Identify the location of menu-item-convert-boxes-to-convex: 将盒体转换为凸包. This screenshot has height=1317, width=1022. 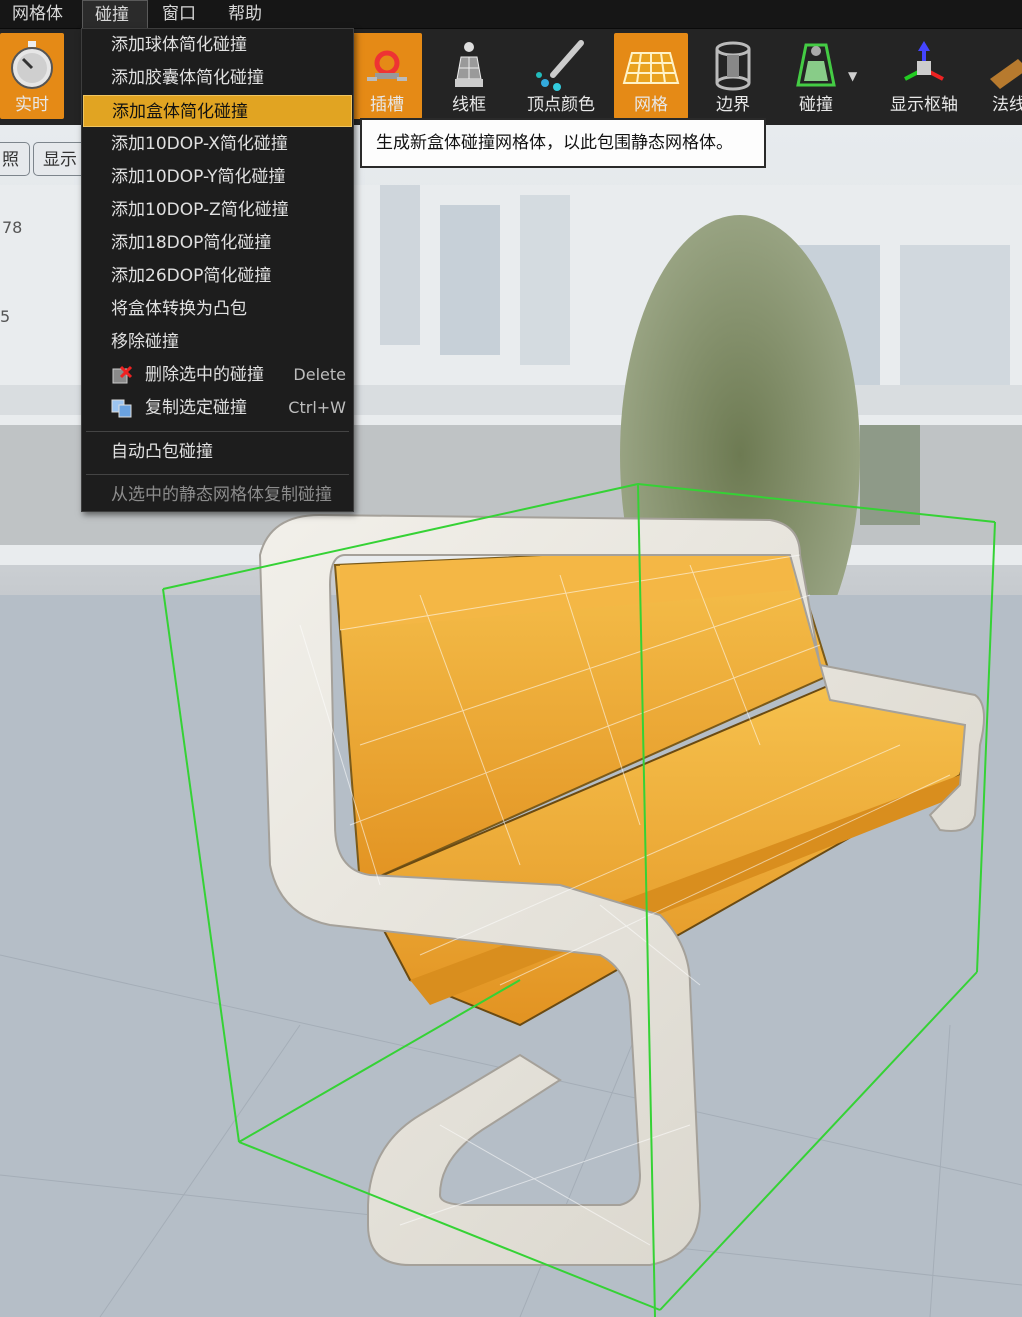
(217, 309).